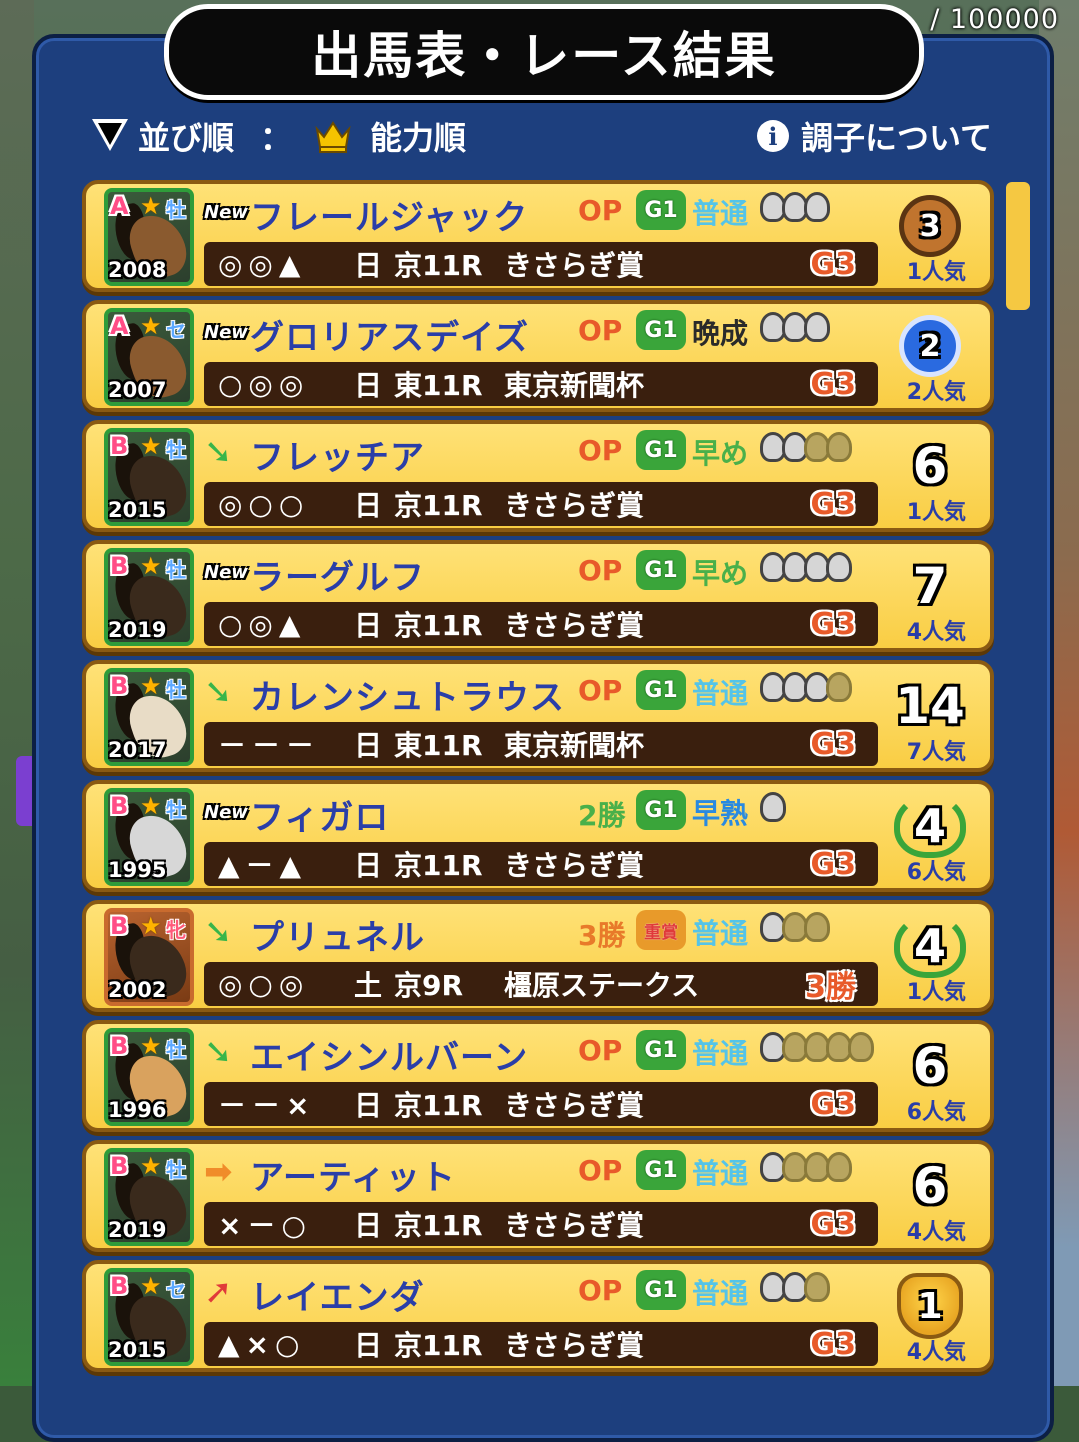  I want to click on race-name: 東京新聞杯, so click(574, 745).